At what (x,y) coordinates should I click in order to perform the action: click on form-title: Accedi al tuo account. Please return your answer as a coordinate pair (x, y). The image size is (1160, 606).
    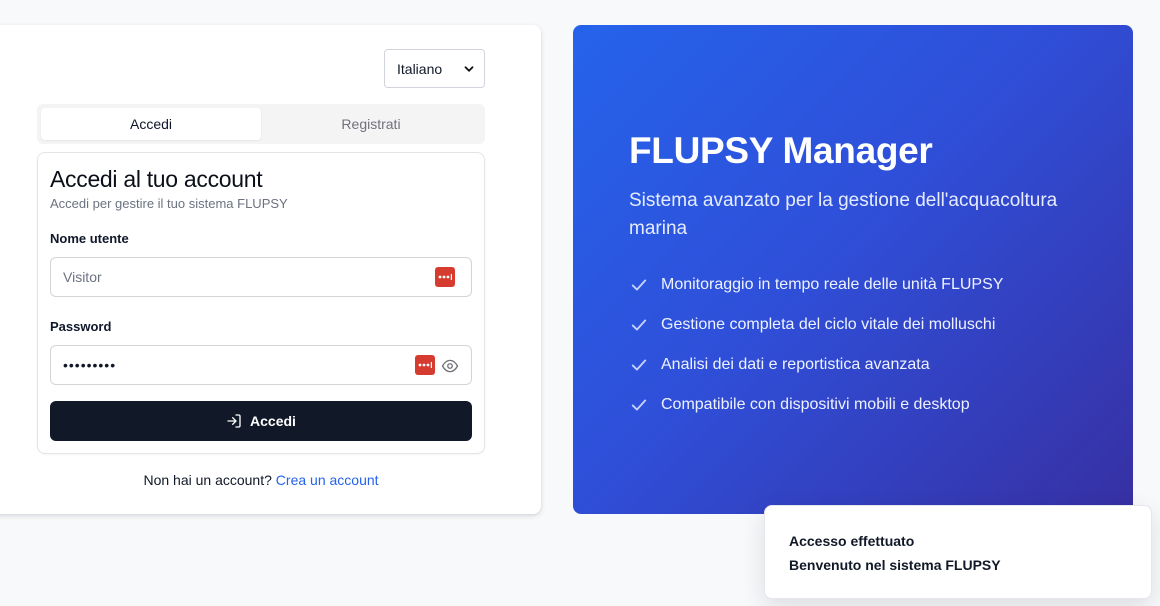
    Looking at the image, I should click on (156, 179).